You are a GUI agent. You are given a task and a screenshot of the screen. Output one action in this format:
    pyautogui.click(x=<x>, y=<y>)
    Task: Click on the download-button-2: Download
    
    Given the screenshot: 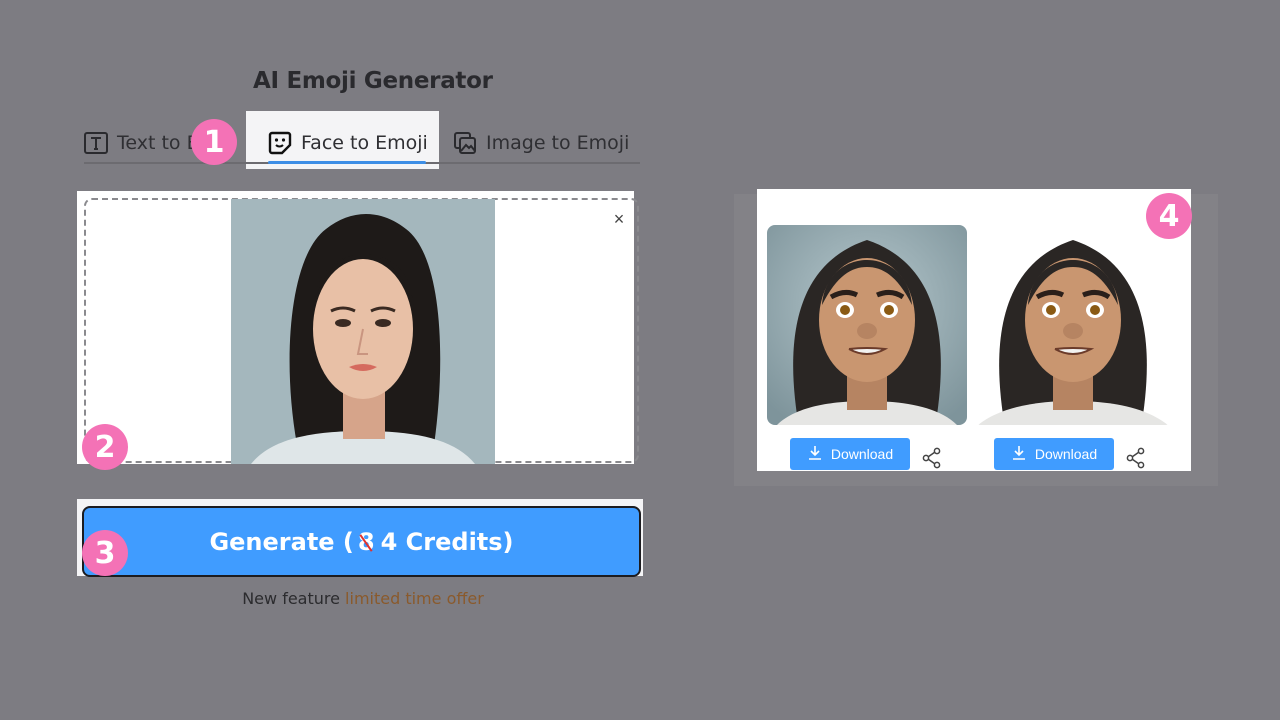 What is the action you would take?
    pyautogui.click(x=1054, y=454)
    